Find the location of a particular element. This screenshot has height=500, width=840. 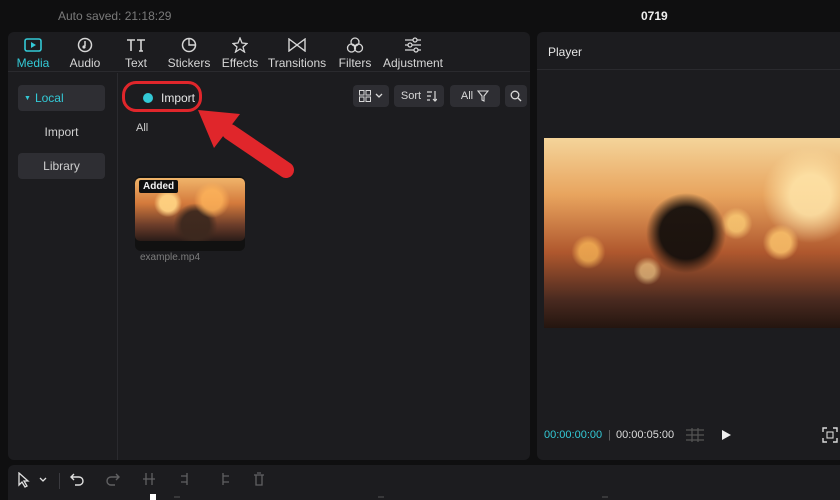

tab-label: Adjustment is located at coordinates (413, 63).